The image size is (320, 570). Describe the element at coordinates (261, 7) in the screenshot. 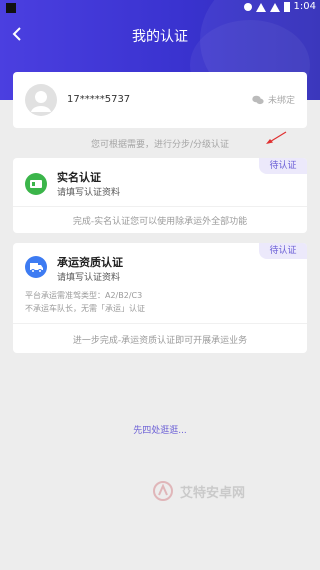

I see `wifi-icon` at that location.